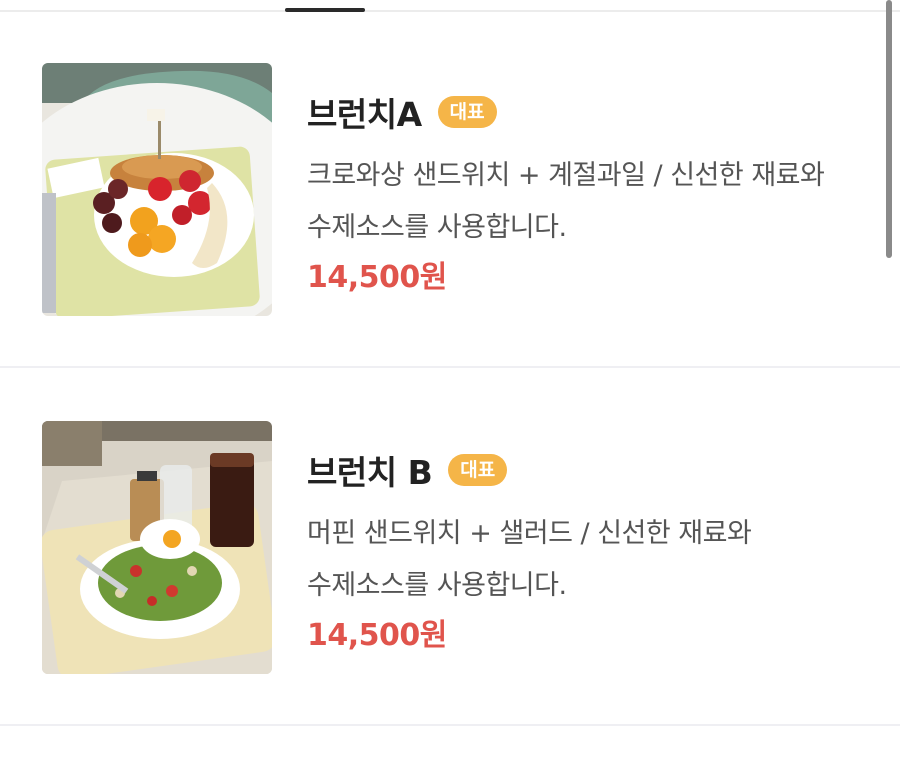 Image resolution: width=900 pixels, height=766 pixels. I want to click on menu-item-name: 브런치 B, so click(370, 472).